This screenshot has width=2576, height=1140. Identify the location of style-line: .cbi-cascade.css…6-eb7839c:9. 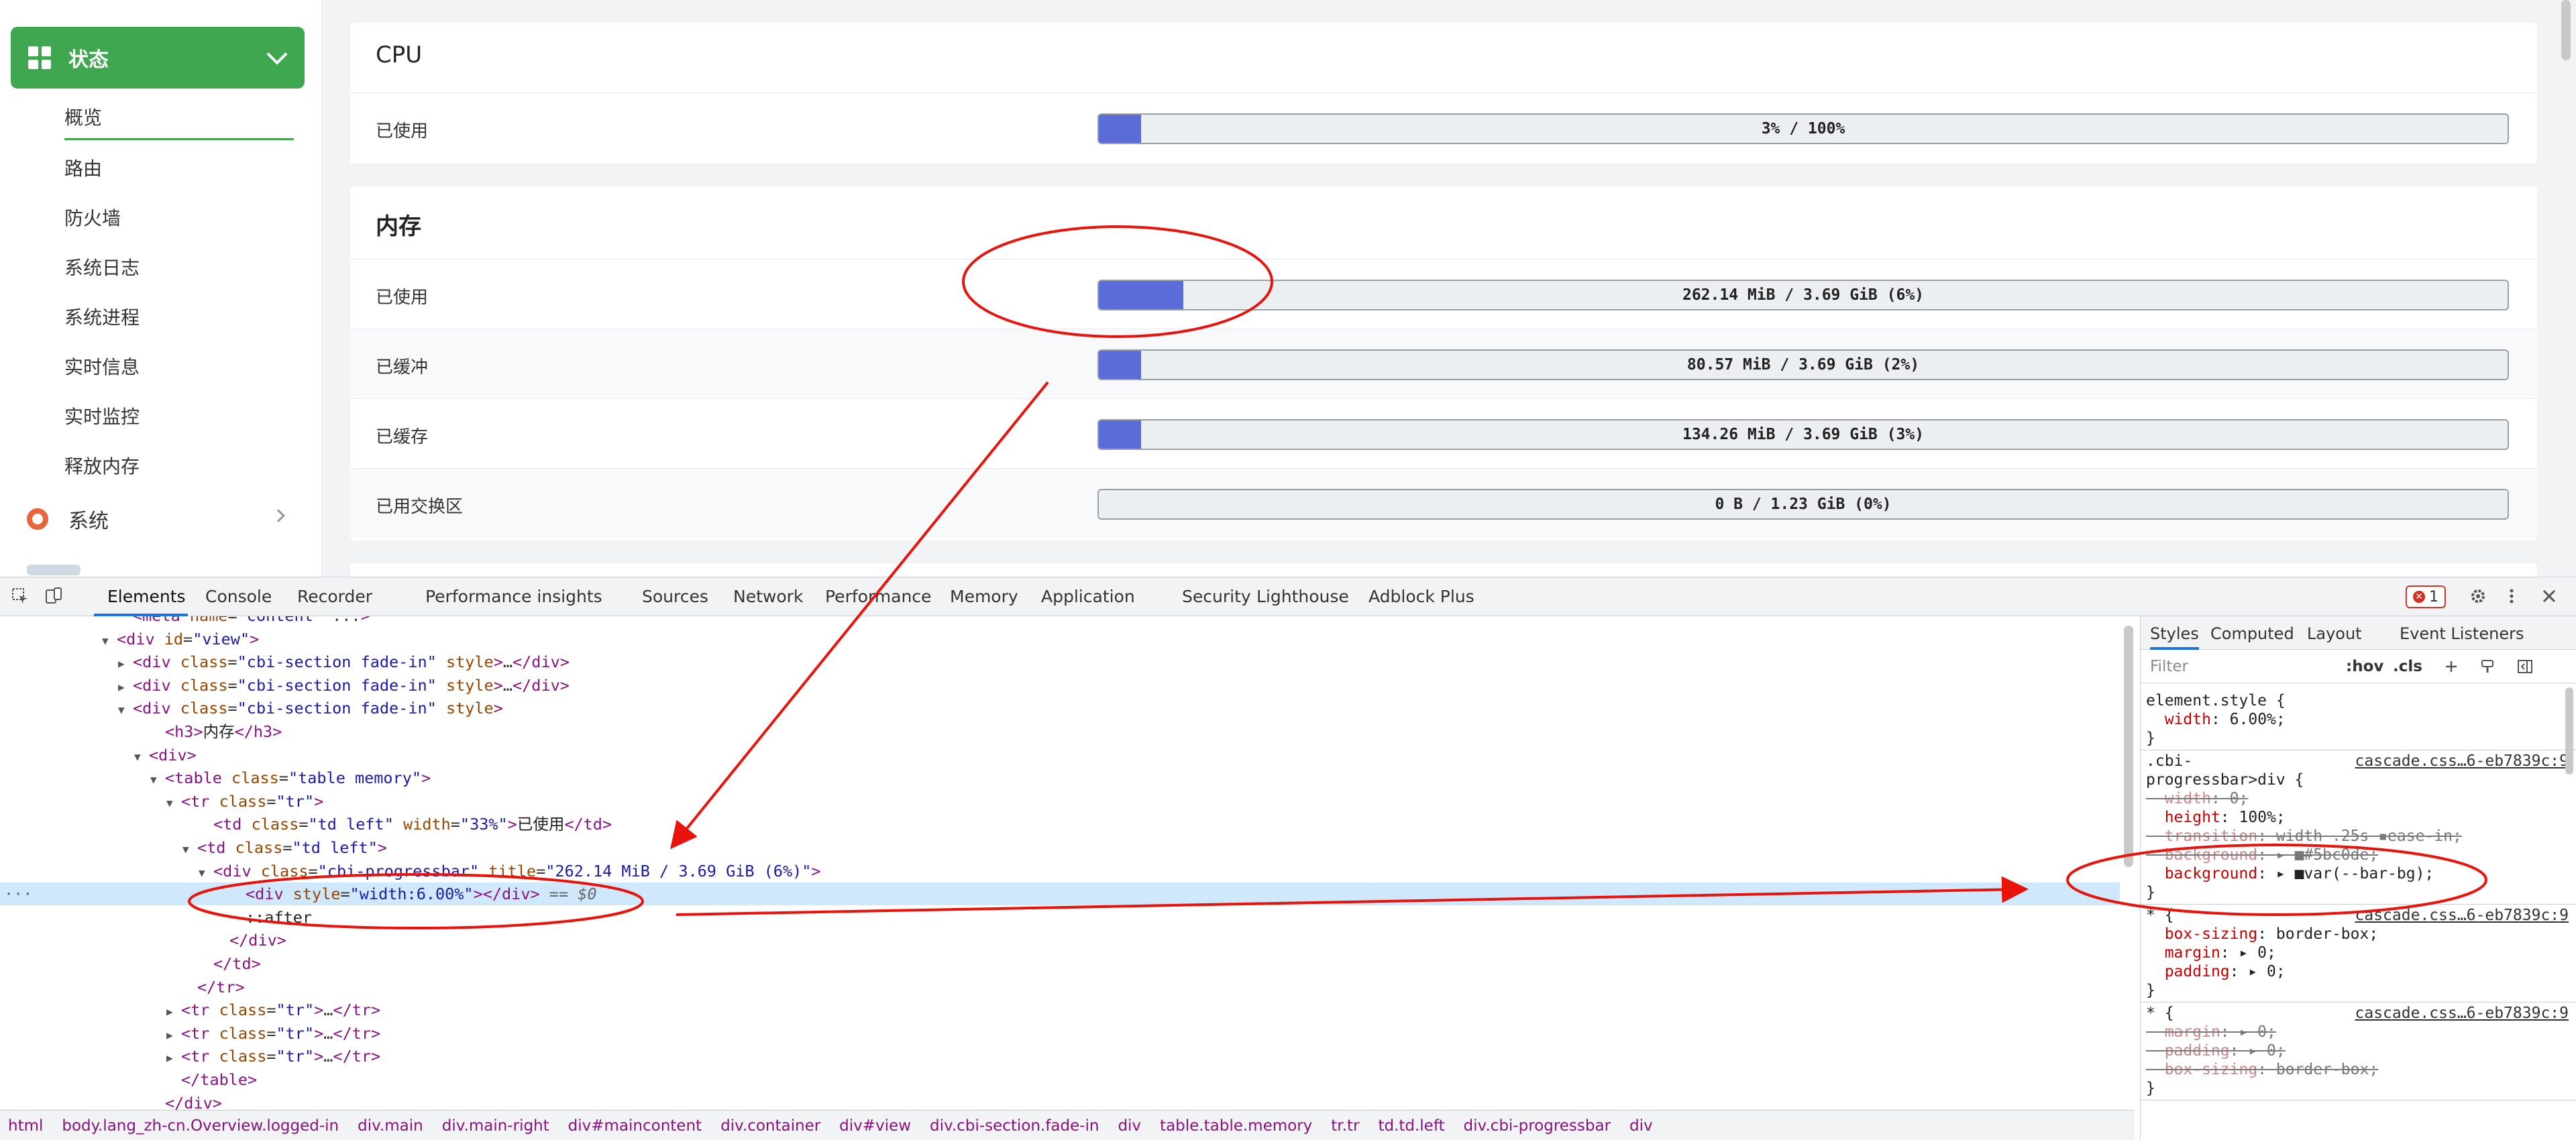
(2357, 761).